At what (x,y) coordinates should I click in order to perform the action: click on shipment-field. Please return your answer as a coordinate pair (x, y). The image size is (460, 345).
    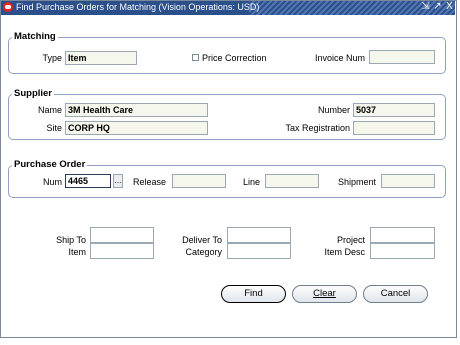
    Looking at the image, I should click on (408, 181).